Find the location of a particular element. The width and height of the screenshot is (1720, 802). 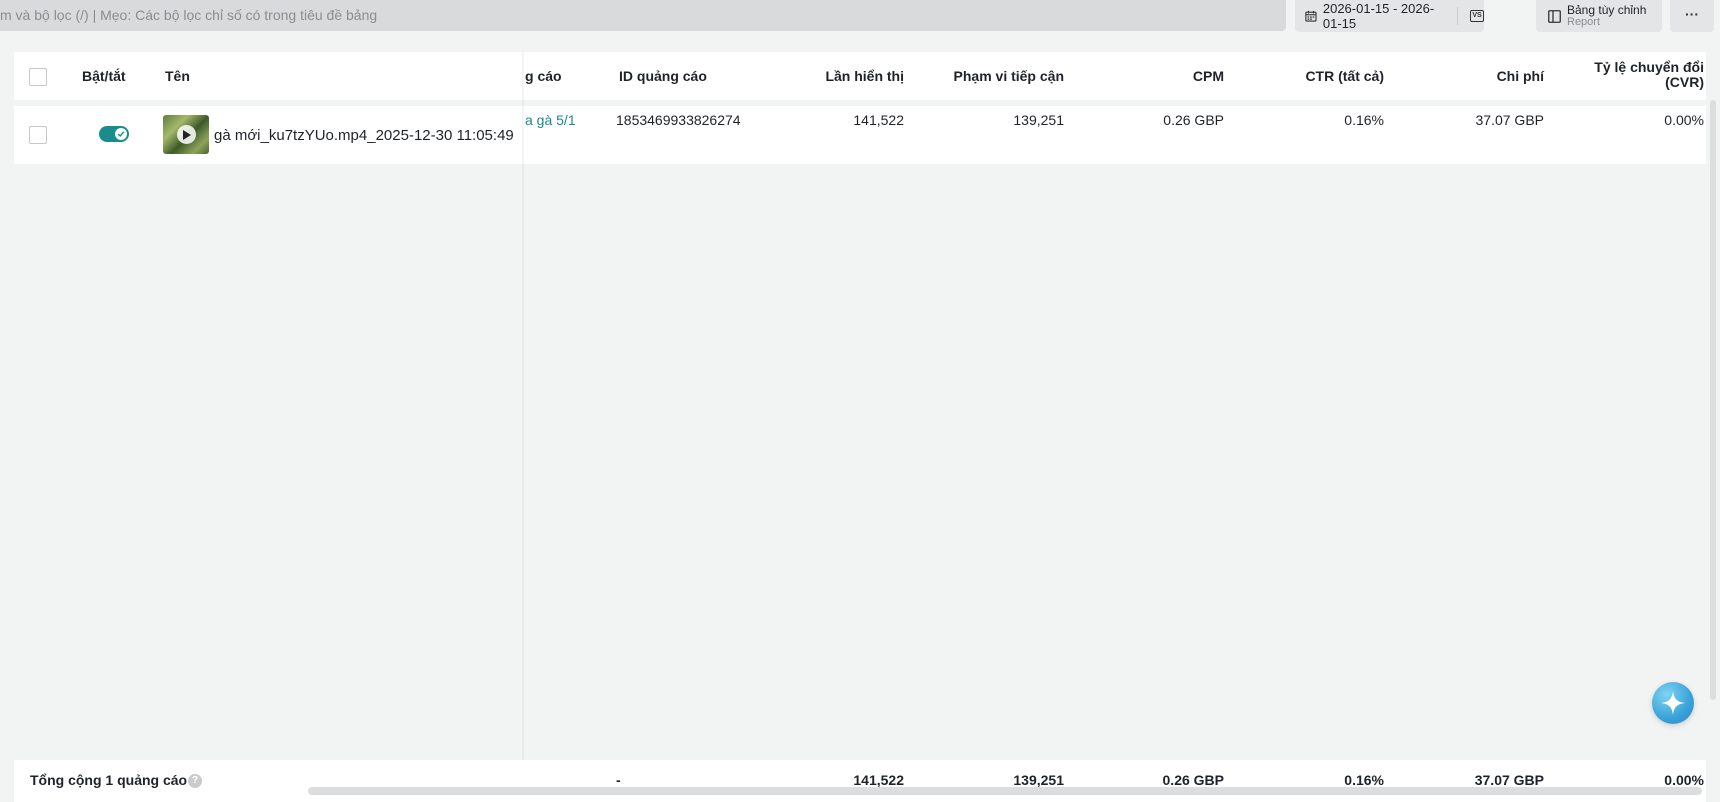

header-ad-group: g cáo is located at coordinates (556, 76).